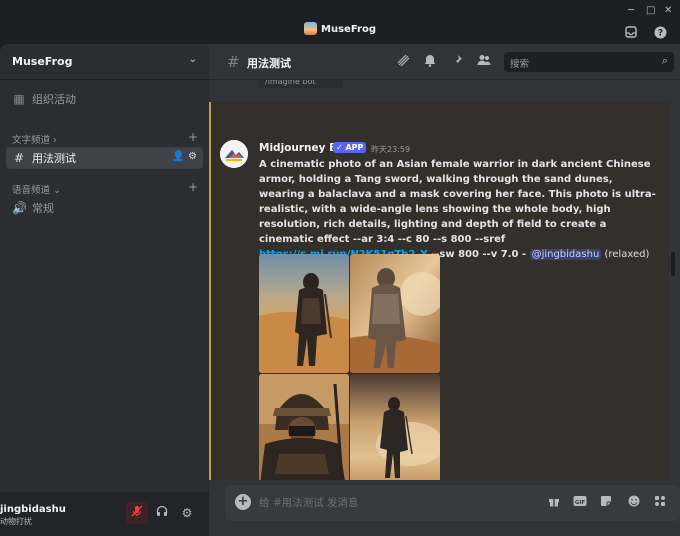  Describe the element at coordinates (192, 59) in the screenshot. I see `chevron-down-icon: ⌄` at that location.